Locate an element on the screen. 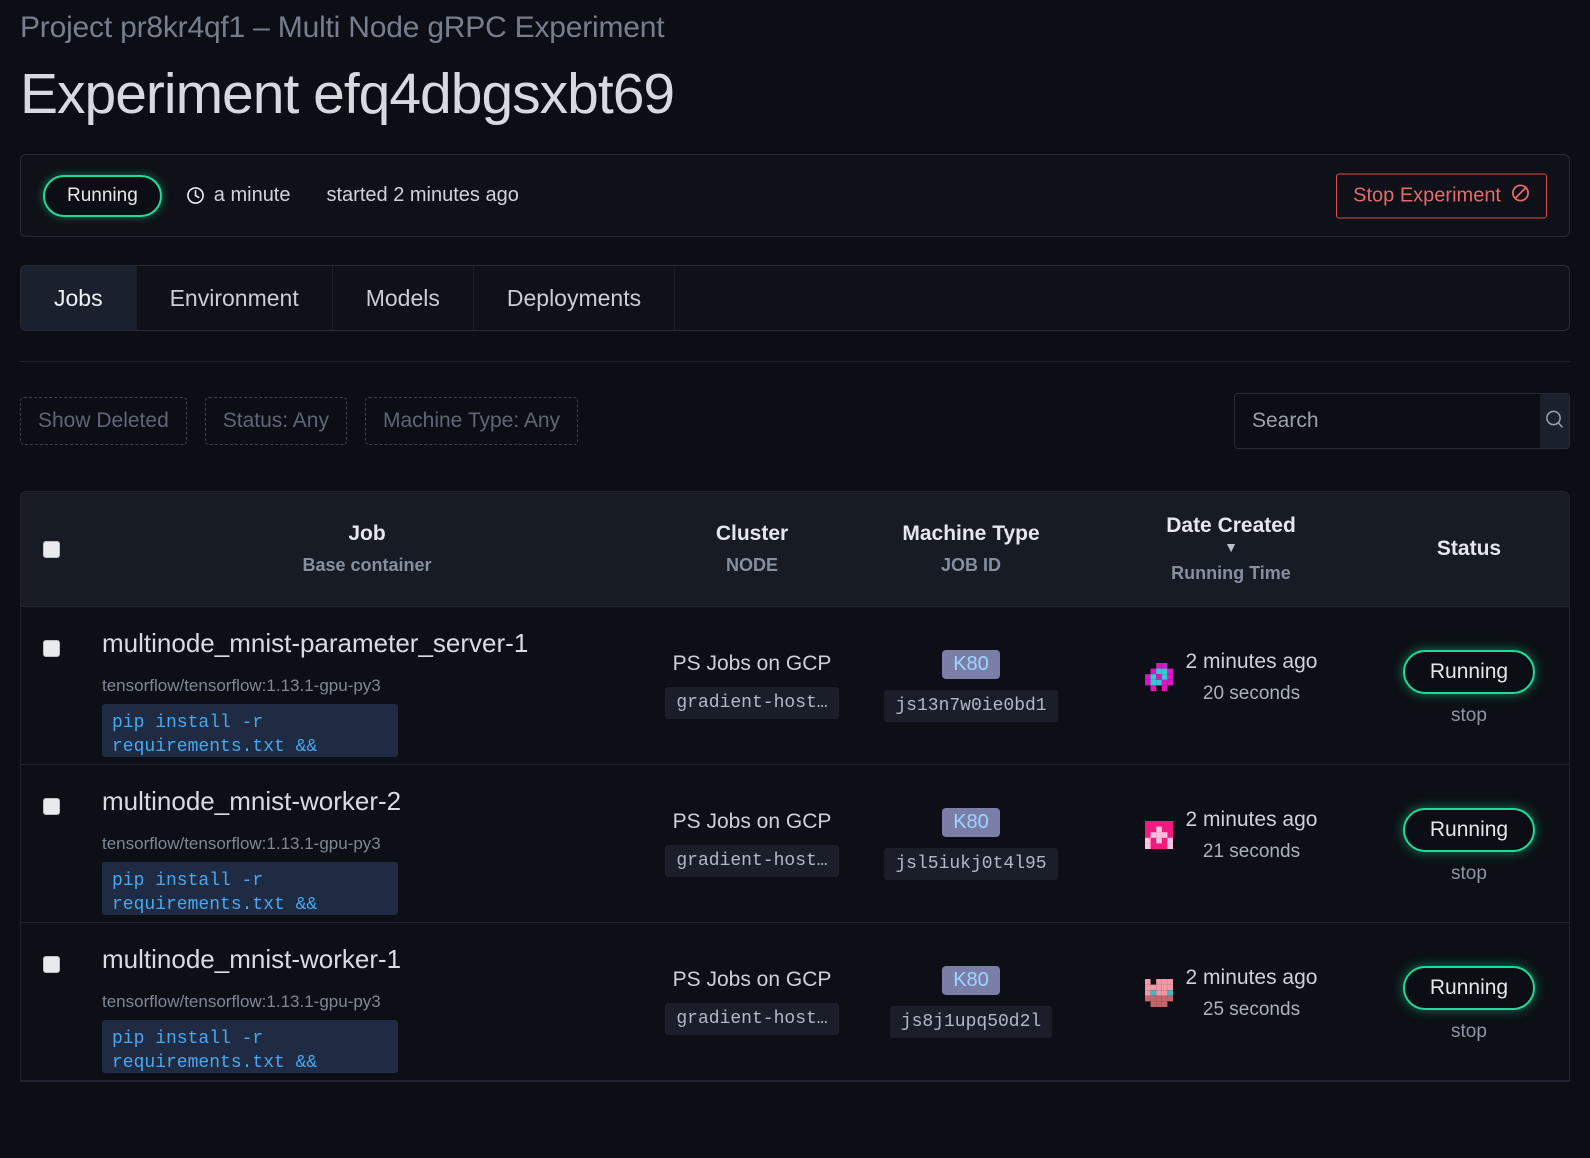 Image resolution: width=1590 pixels, height=1158 pixels. header-machine-type-subtitle: JOB ID is located at coordinates (970, 565).